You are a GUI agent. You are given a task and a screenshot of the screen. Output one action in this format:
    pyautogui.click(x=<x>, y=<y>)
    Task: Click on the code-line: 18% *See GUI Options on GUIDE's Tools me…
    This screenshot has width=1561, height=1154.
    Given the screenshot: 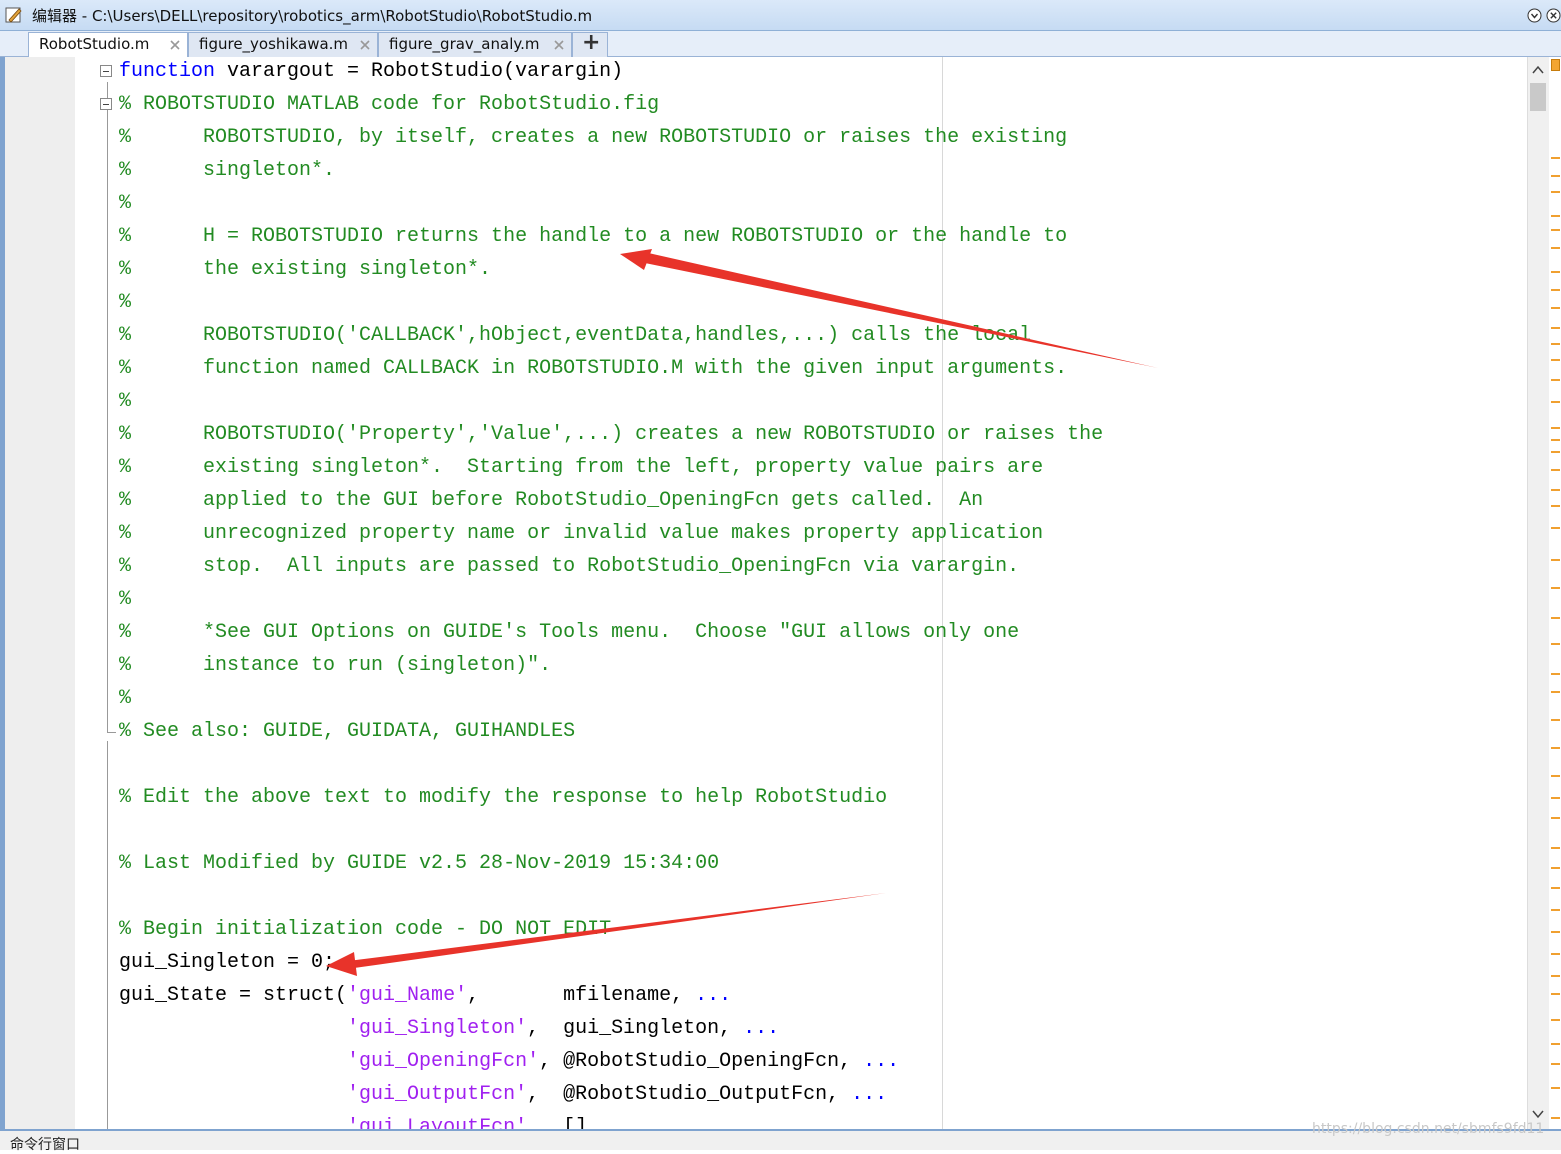 What is the action you would take?
    pyautogui.click(x=801, y=634)
    